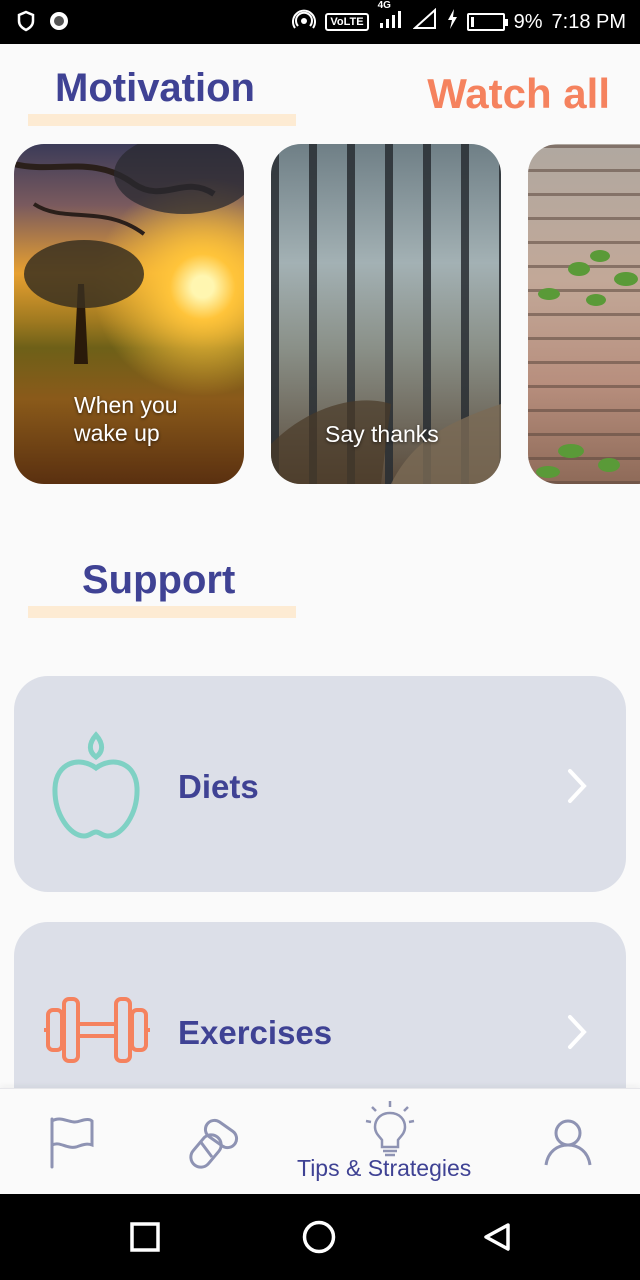 The image size is (640, 1280). Describe the element at coordinates (386, 314) in the screenshot. I see `motivation-card-say-thanks: Say thanks` at that location.